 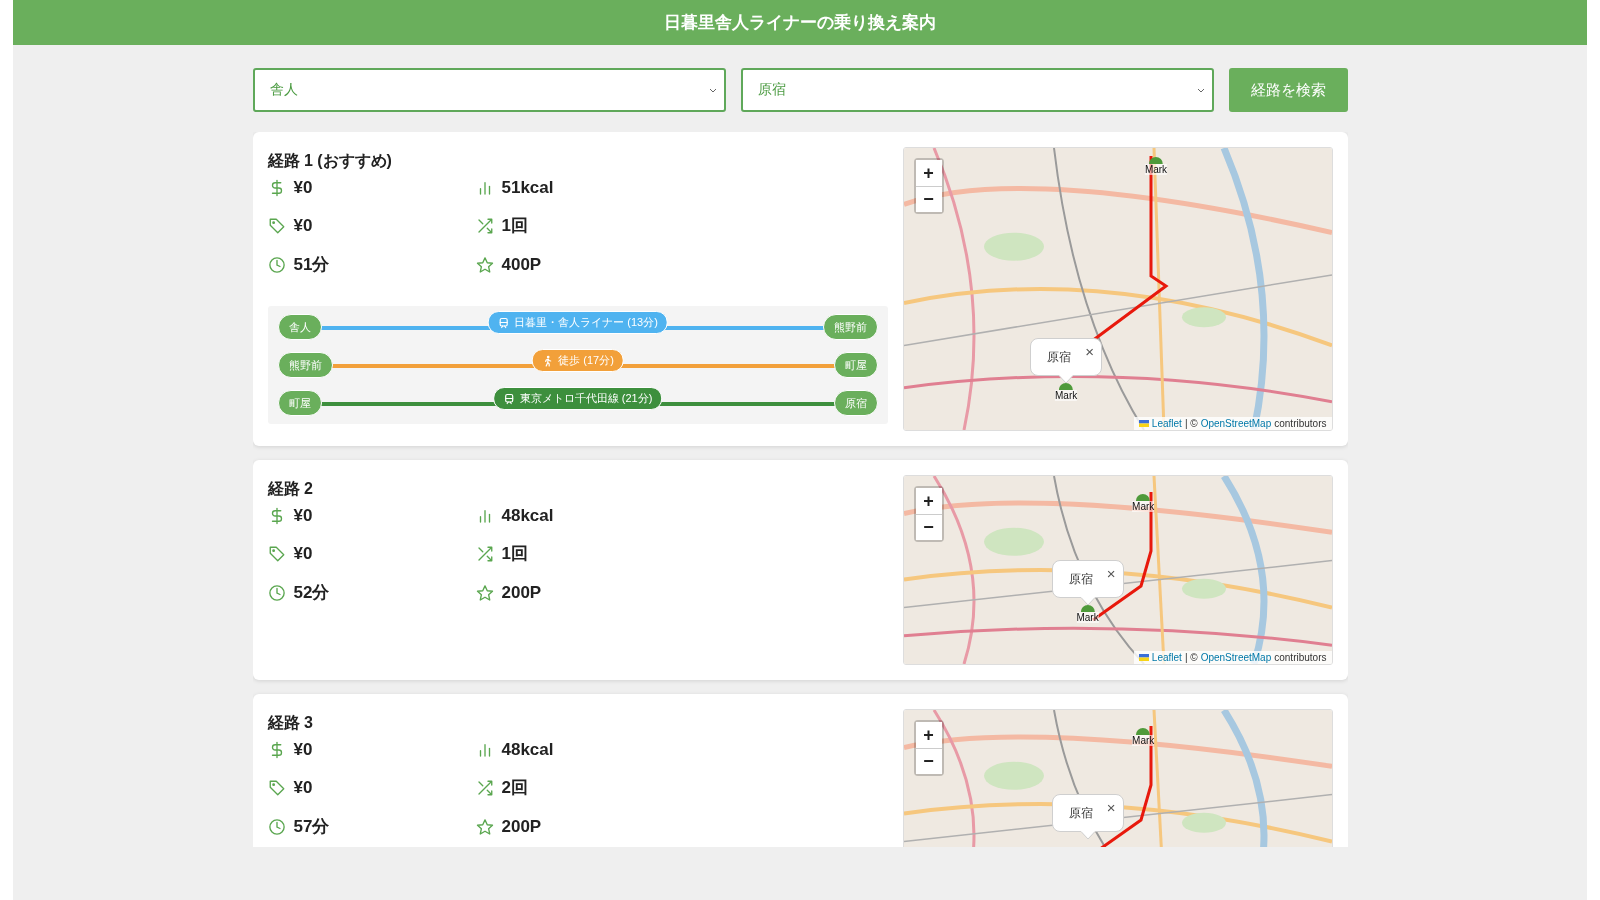 What do you see at coordinates (489, 90) in the screenshot?
I see `origin-select: 舎人` at bounding box center [489, 90].